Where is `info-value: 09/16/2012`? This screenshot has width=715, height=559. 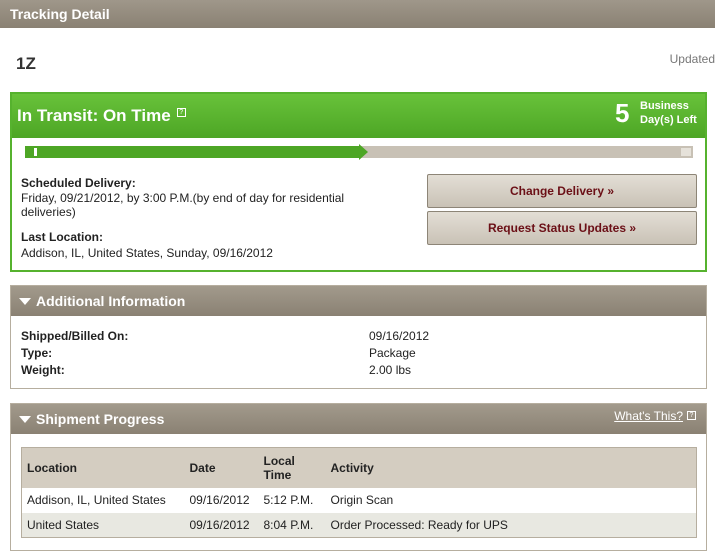 info-value: 09/16/2012 is located at coordinates (399, 336).